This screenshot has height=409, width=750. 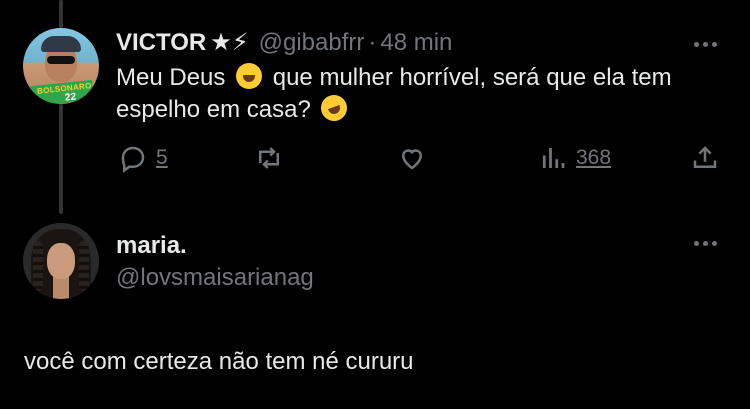 I want to click on share-button, so click(x=705, y=158).